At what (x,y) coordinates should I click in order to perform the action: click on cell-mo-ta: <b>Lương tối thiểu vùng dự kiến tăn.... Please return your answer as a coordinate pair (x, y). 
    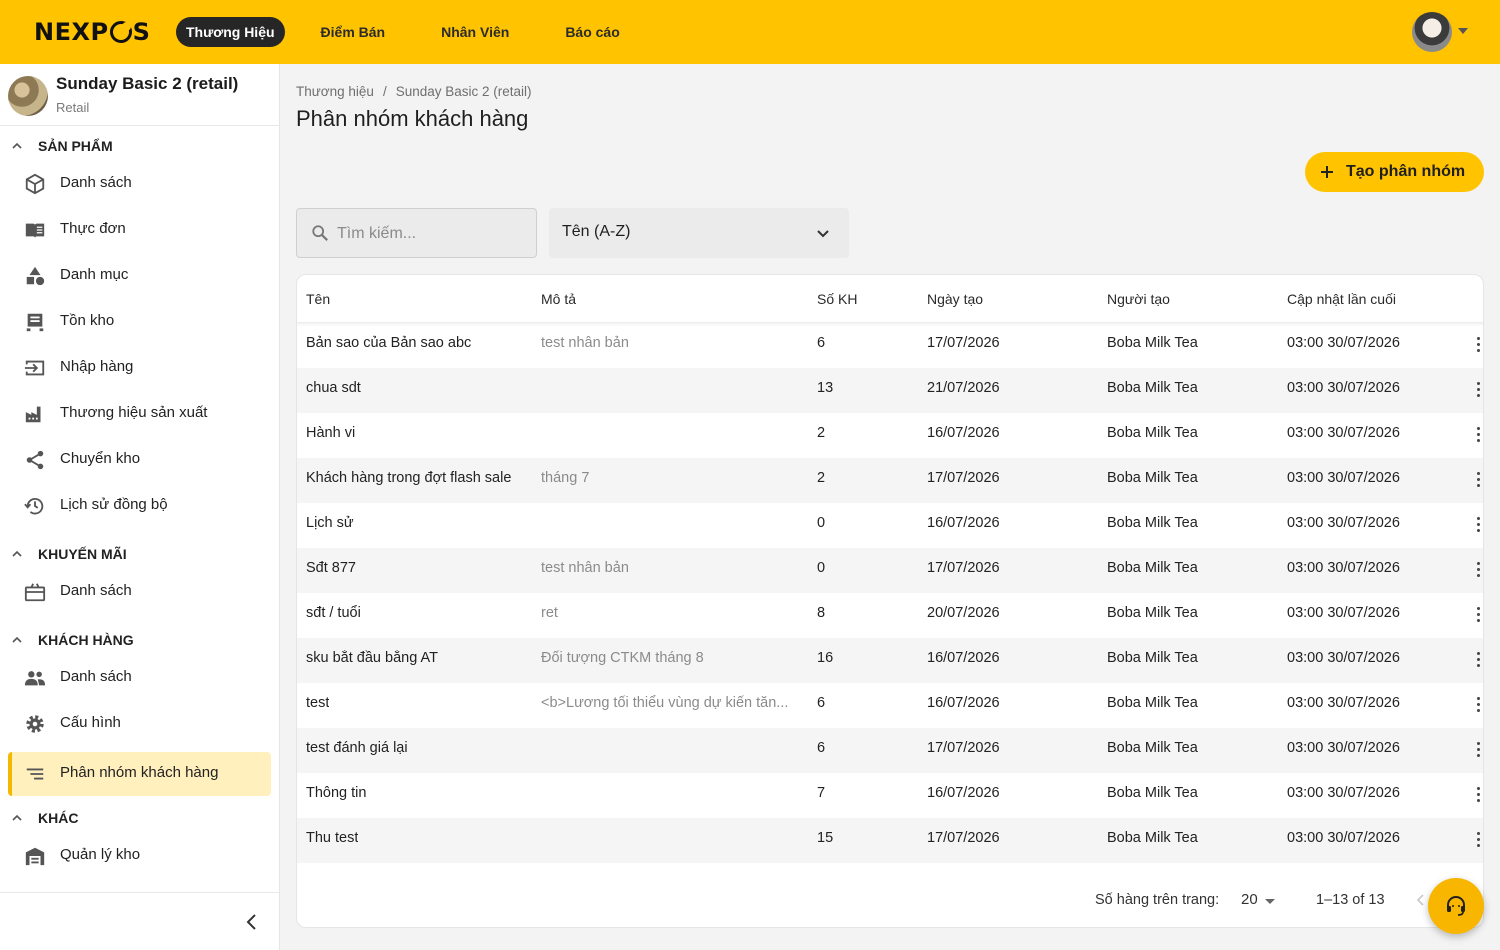
    Looking at the image, I should click on (665, 703).